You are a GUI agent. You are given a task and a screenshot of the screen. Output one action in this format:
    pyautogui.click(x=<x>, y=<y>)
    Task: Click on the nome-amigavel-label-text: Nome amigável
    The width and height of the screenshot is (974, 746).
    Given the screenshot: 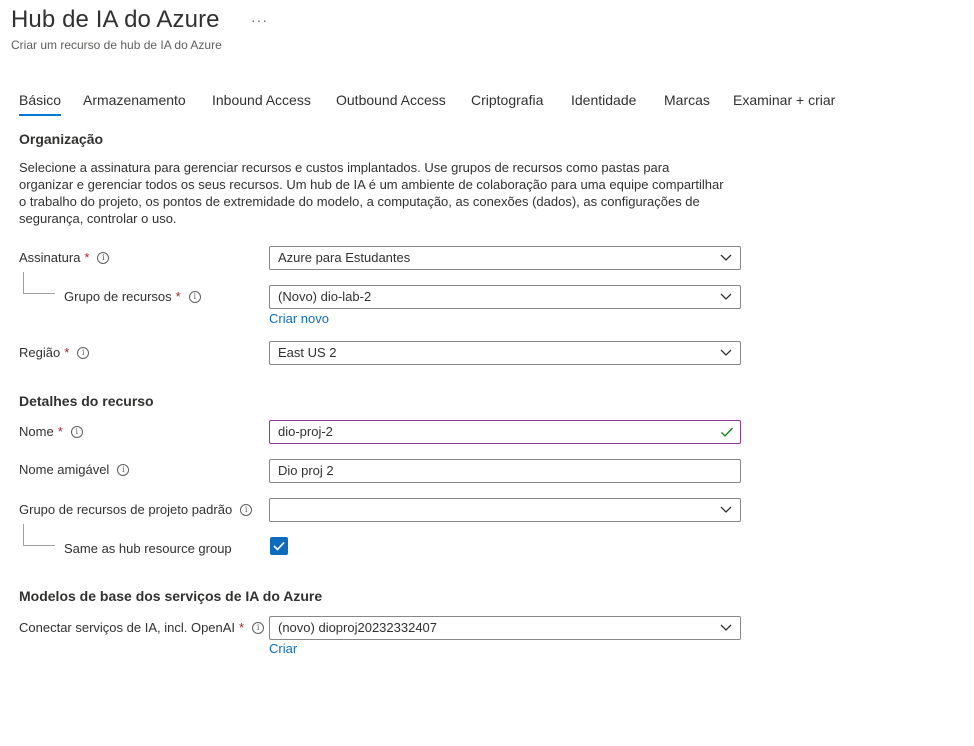 What is the action you would take?
    pyautogui.click(x=64, y=469)
    